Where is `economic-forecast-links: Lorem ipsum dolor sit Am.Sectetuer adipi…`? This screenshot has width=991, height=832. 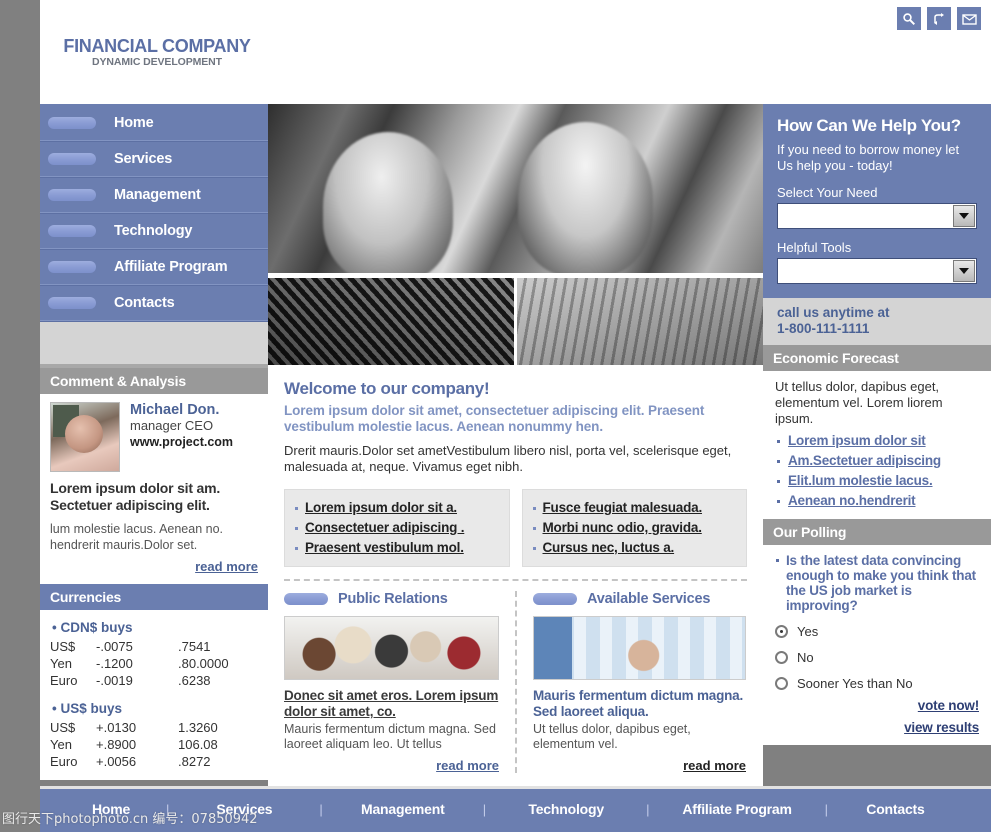 economic-forecast-links: Lorem ipsum dolor sit Am.Sectetuer adipi… is located at coordinates (877, 471).